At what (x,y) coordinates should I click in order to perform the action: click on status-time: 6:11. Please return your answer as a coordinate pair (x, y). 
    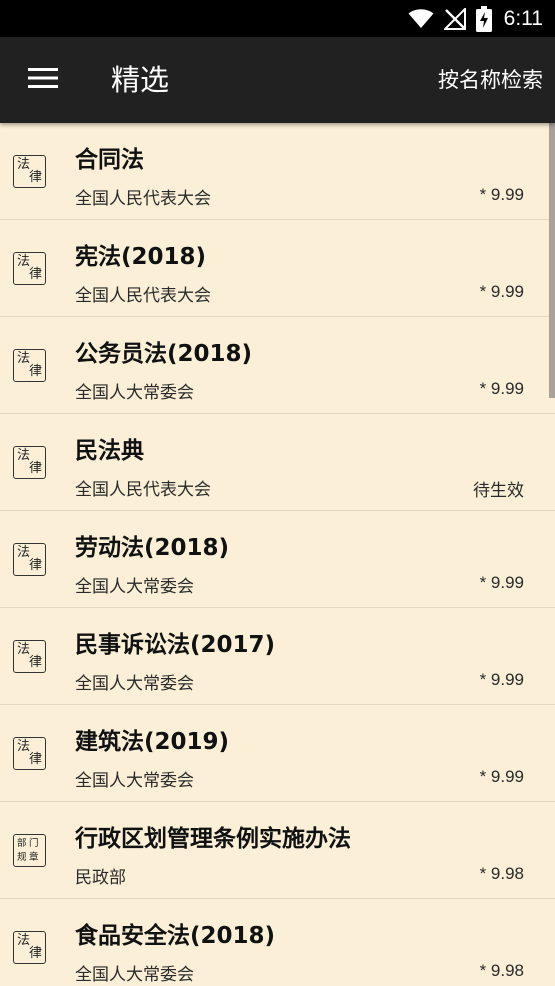
    Looking at the image, I should click on (523, 18).